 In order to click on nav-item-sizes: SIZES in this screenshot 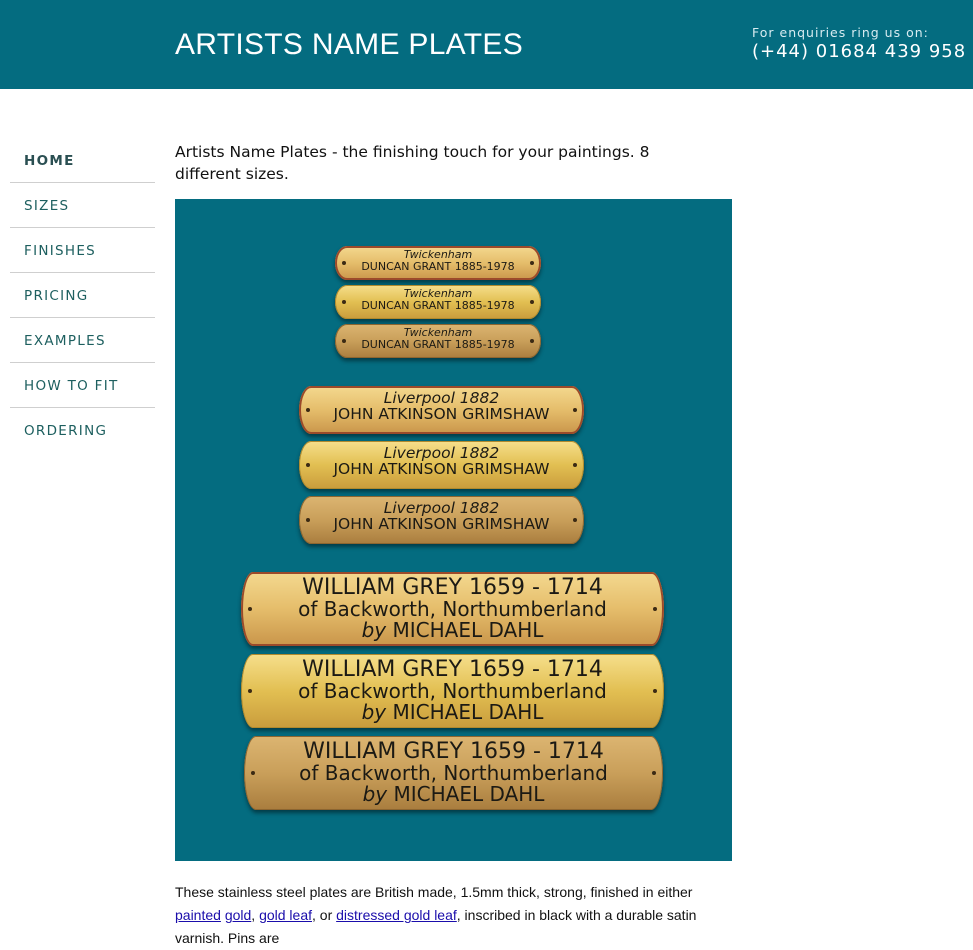, I will do `click(82, 205)`.